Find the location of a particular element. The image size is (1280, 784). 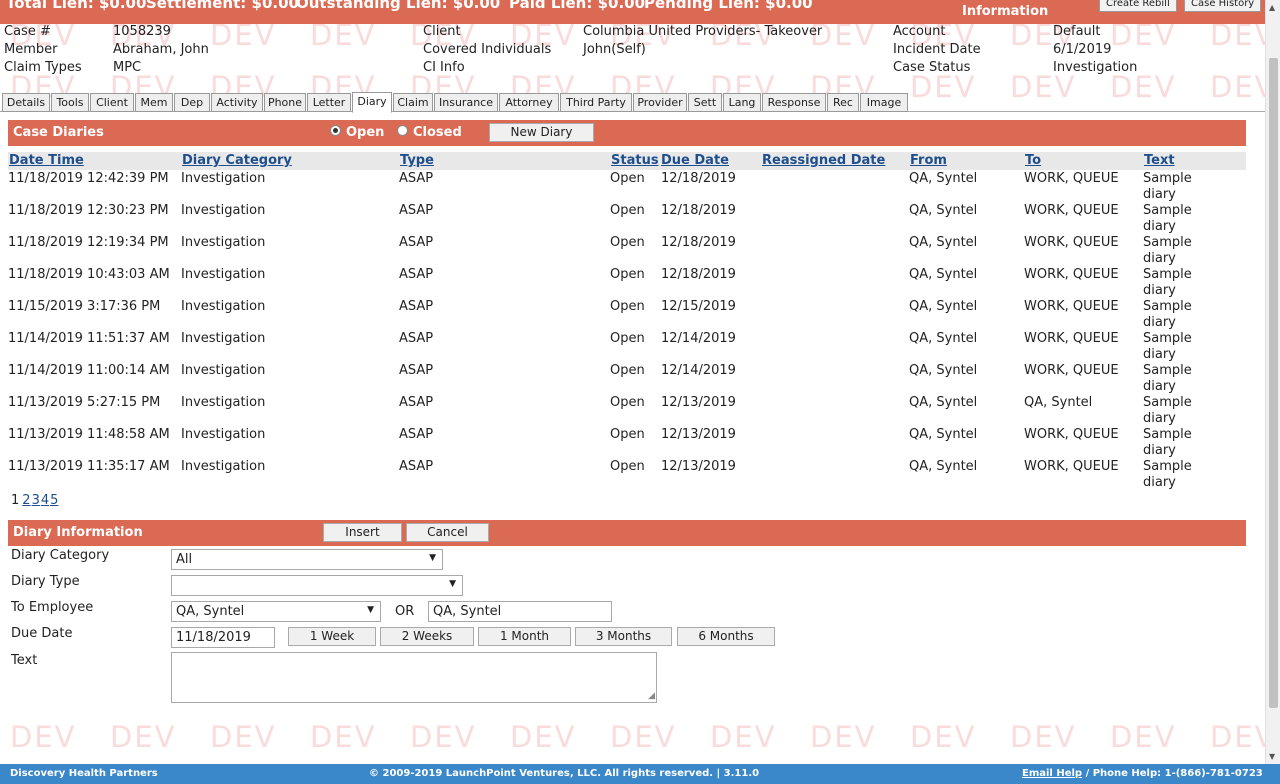

tab-claim: Claim is located at coordinates (413, 102).